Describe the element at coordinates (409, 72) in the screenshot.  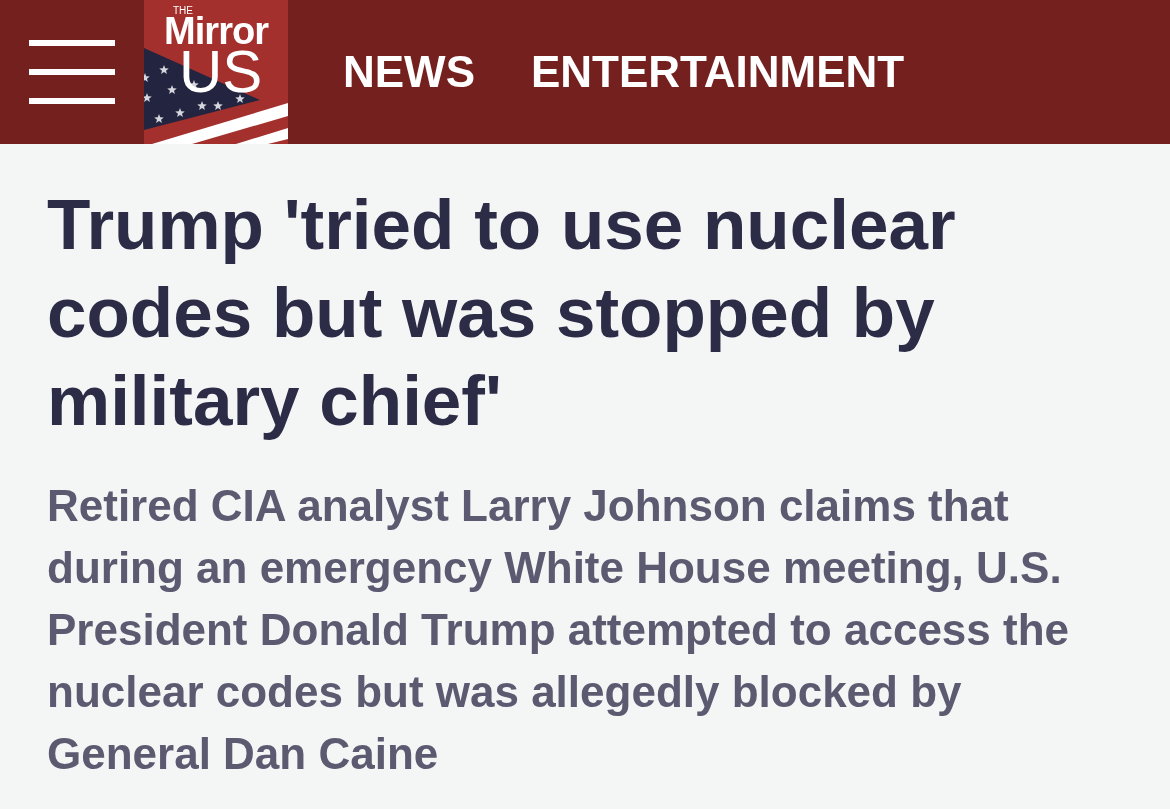
I see `nav-link: NEWS` at that location.